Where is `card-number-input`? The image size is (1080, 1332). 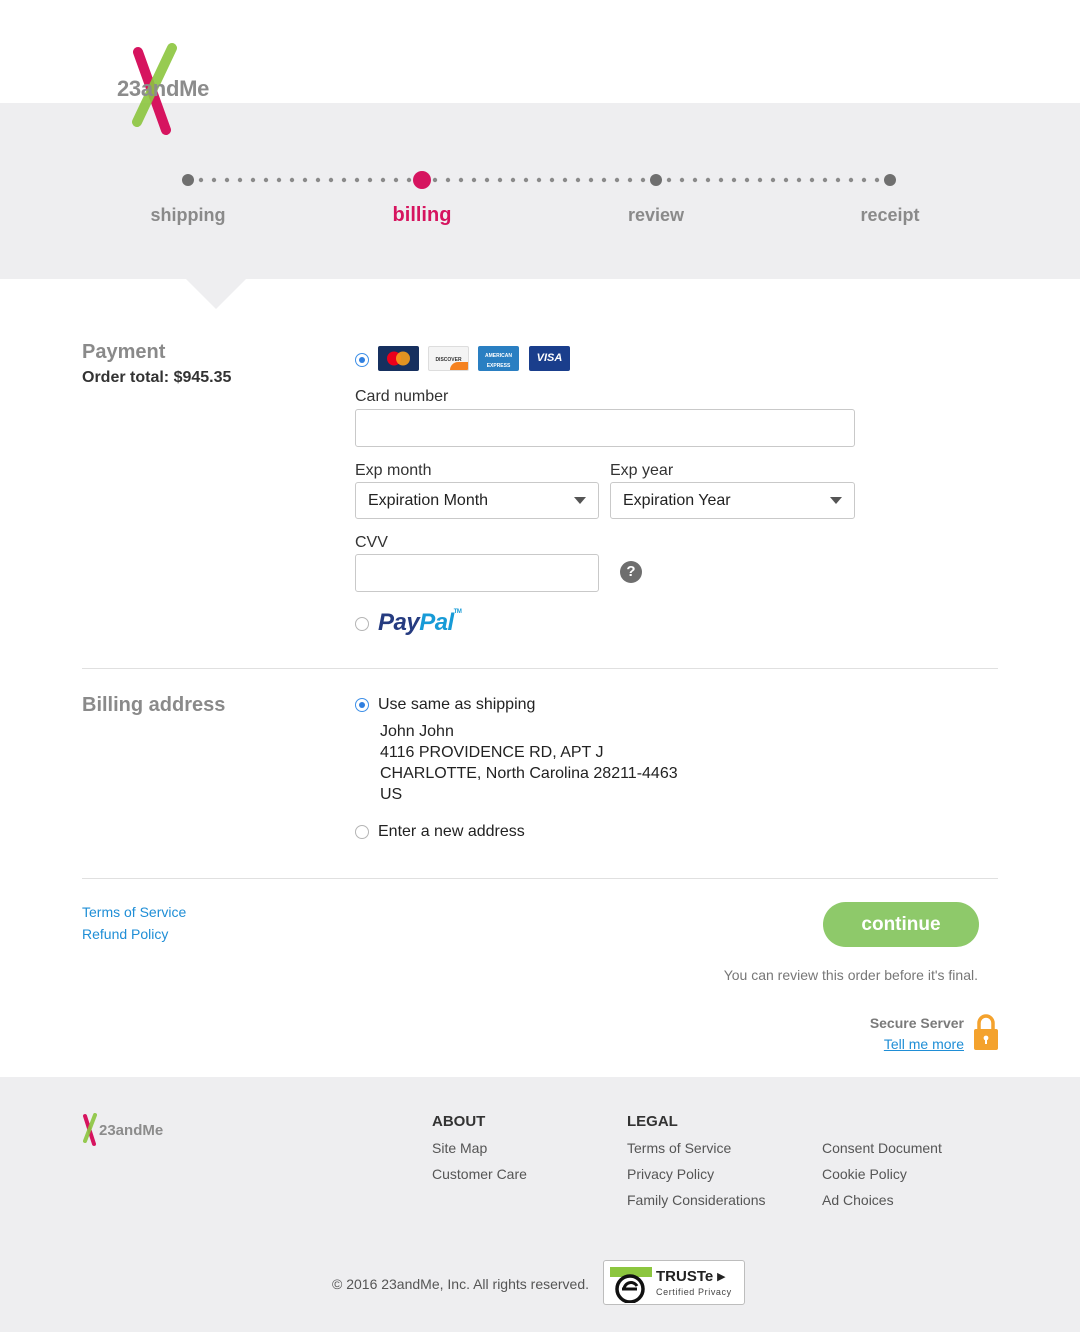 card-number-input is located at coordinates (605, 428).